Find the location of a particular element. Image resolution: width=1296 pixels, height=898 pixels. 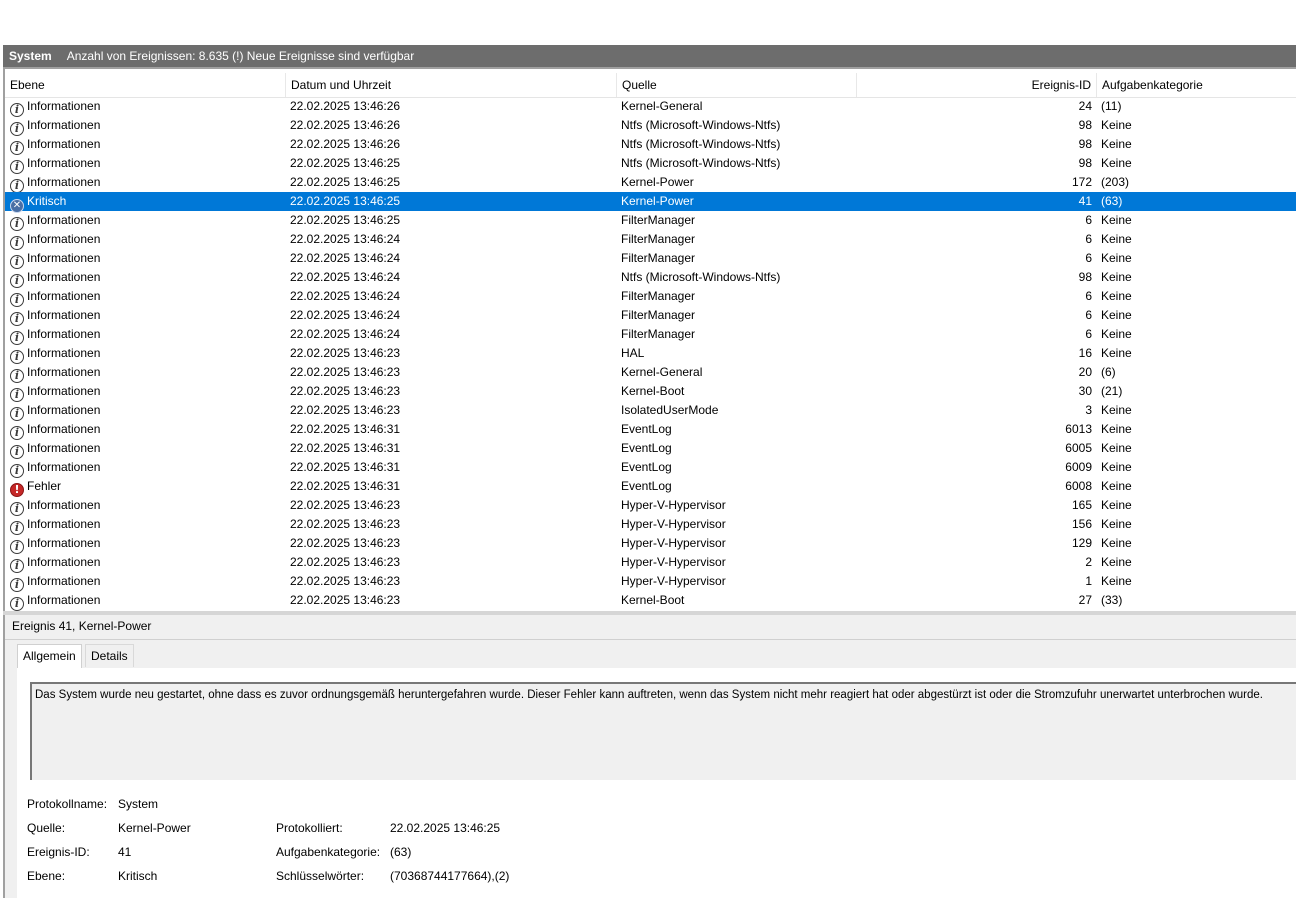

cell-event-id: 30 is located at coordinates (1085, 391).